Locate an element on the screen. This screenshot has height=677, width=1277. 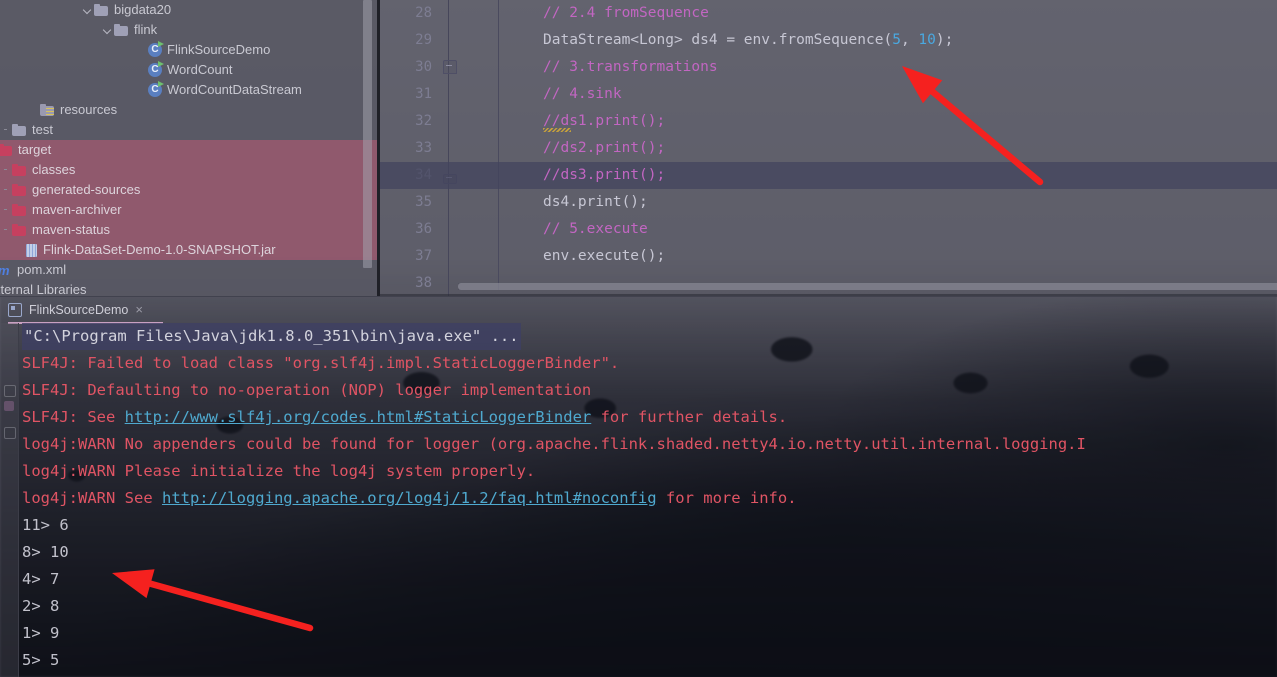
tree-item-label: xternal Libraries is located at coordinates (43, 289).